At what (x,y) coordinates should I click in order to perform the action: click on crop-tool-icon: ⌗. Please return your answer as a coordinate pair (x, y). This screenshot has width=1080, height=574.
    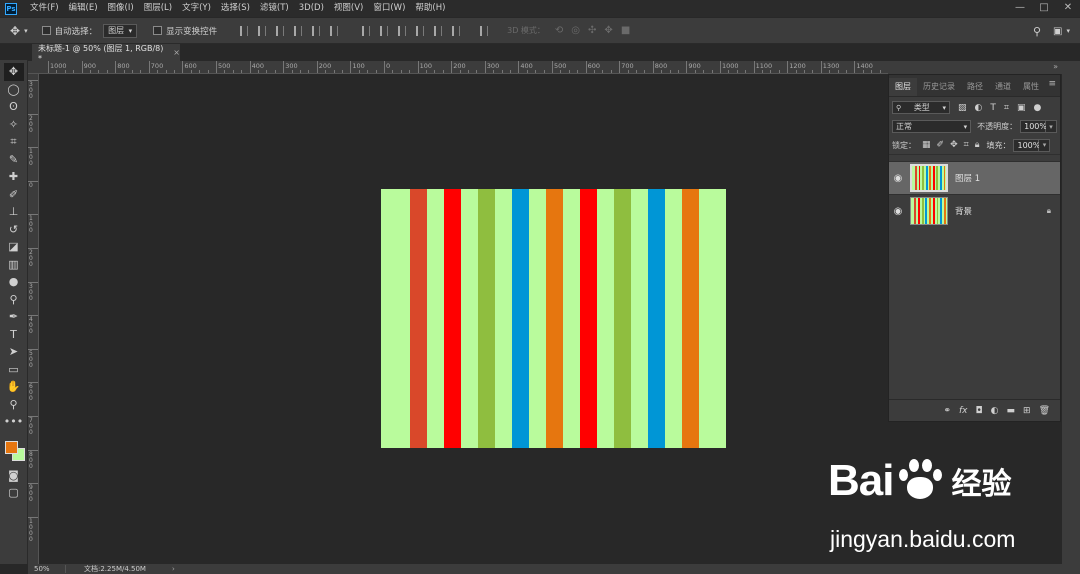
    Looking at the image, I should click on (14, 142).